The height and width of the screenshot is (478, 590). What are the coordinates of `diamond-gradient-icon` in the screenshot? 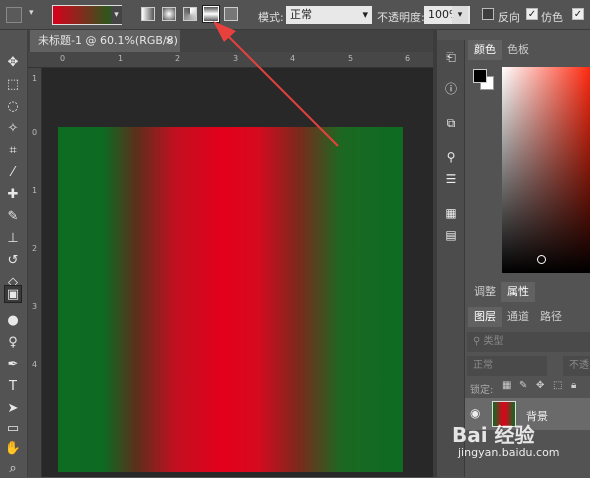 It's located at (231, 14).